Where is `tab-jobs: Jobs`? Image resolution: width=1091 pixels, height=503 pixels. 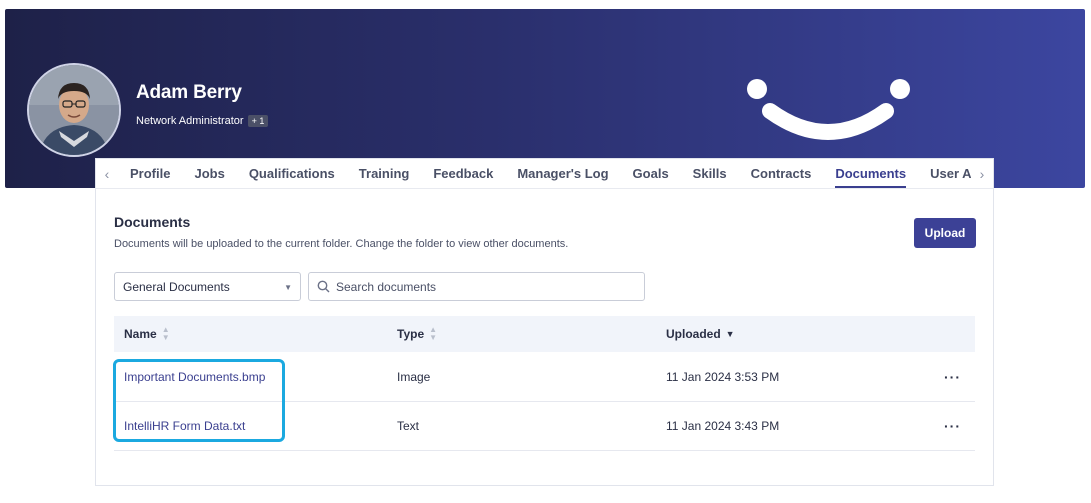 tab-jobs: Jobs is located at coordinates (209, 173).